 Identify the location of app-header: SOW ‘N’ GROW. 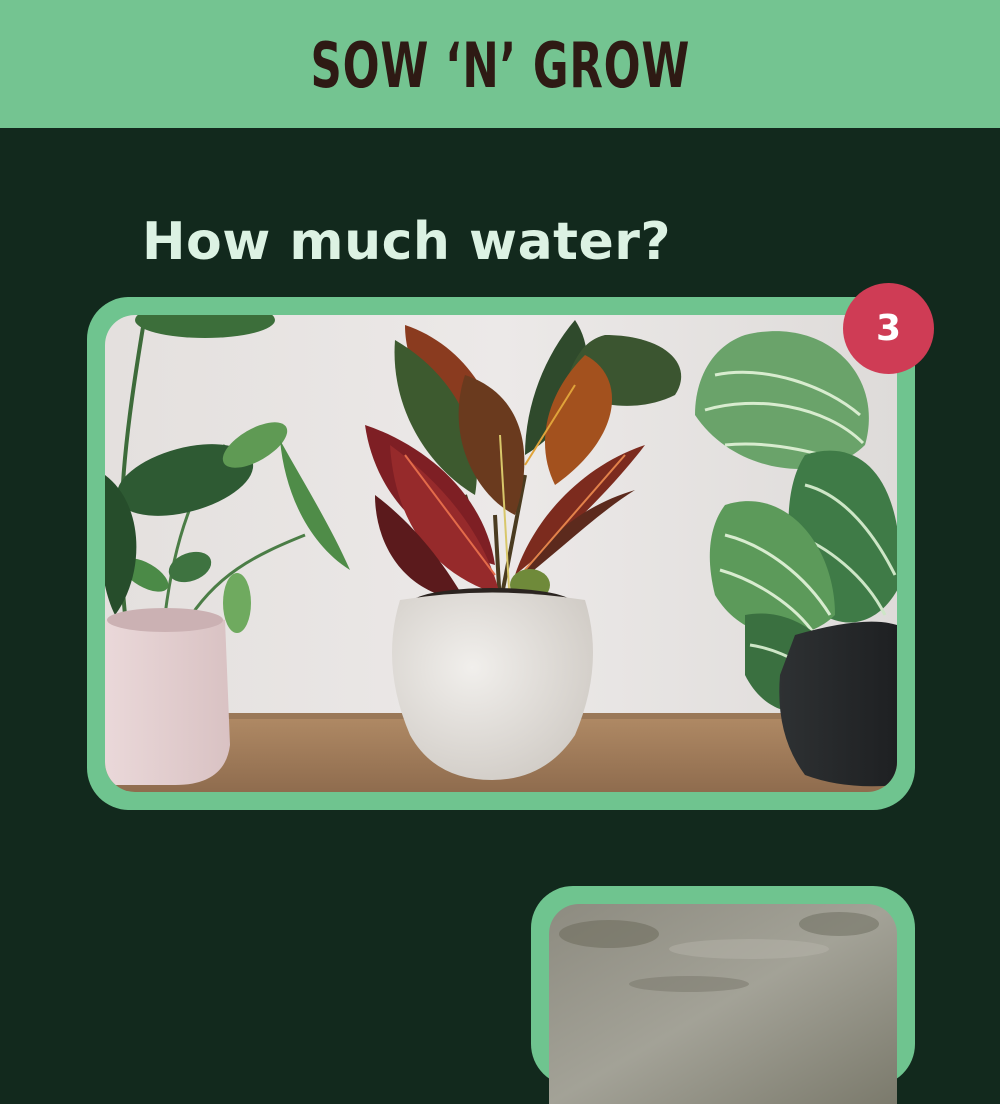
(500, 64).